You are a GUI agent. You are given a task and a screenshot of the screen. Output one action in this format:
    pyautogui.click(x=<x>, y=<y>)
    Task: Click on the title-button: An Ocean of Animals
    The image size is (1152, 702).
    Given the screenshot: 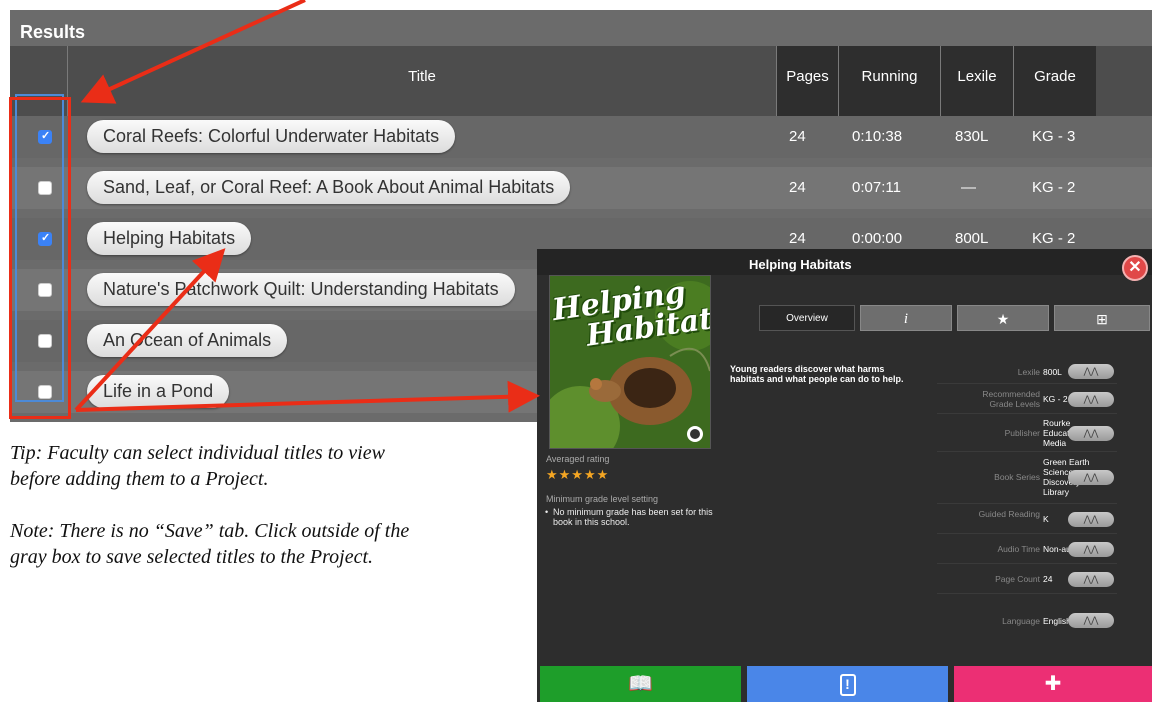 What is the action you would take?
    pyautogui.click(x=187, y=340)
    